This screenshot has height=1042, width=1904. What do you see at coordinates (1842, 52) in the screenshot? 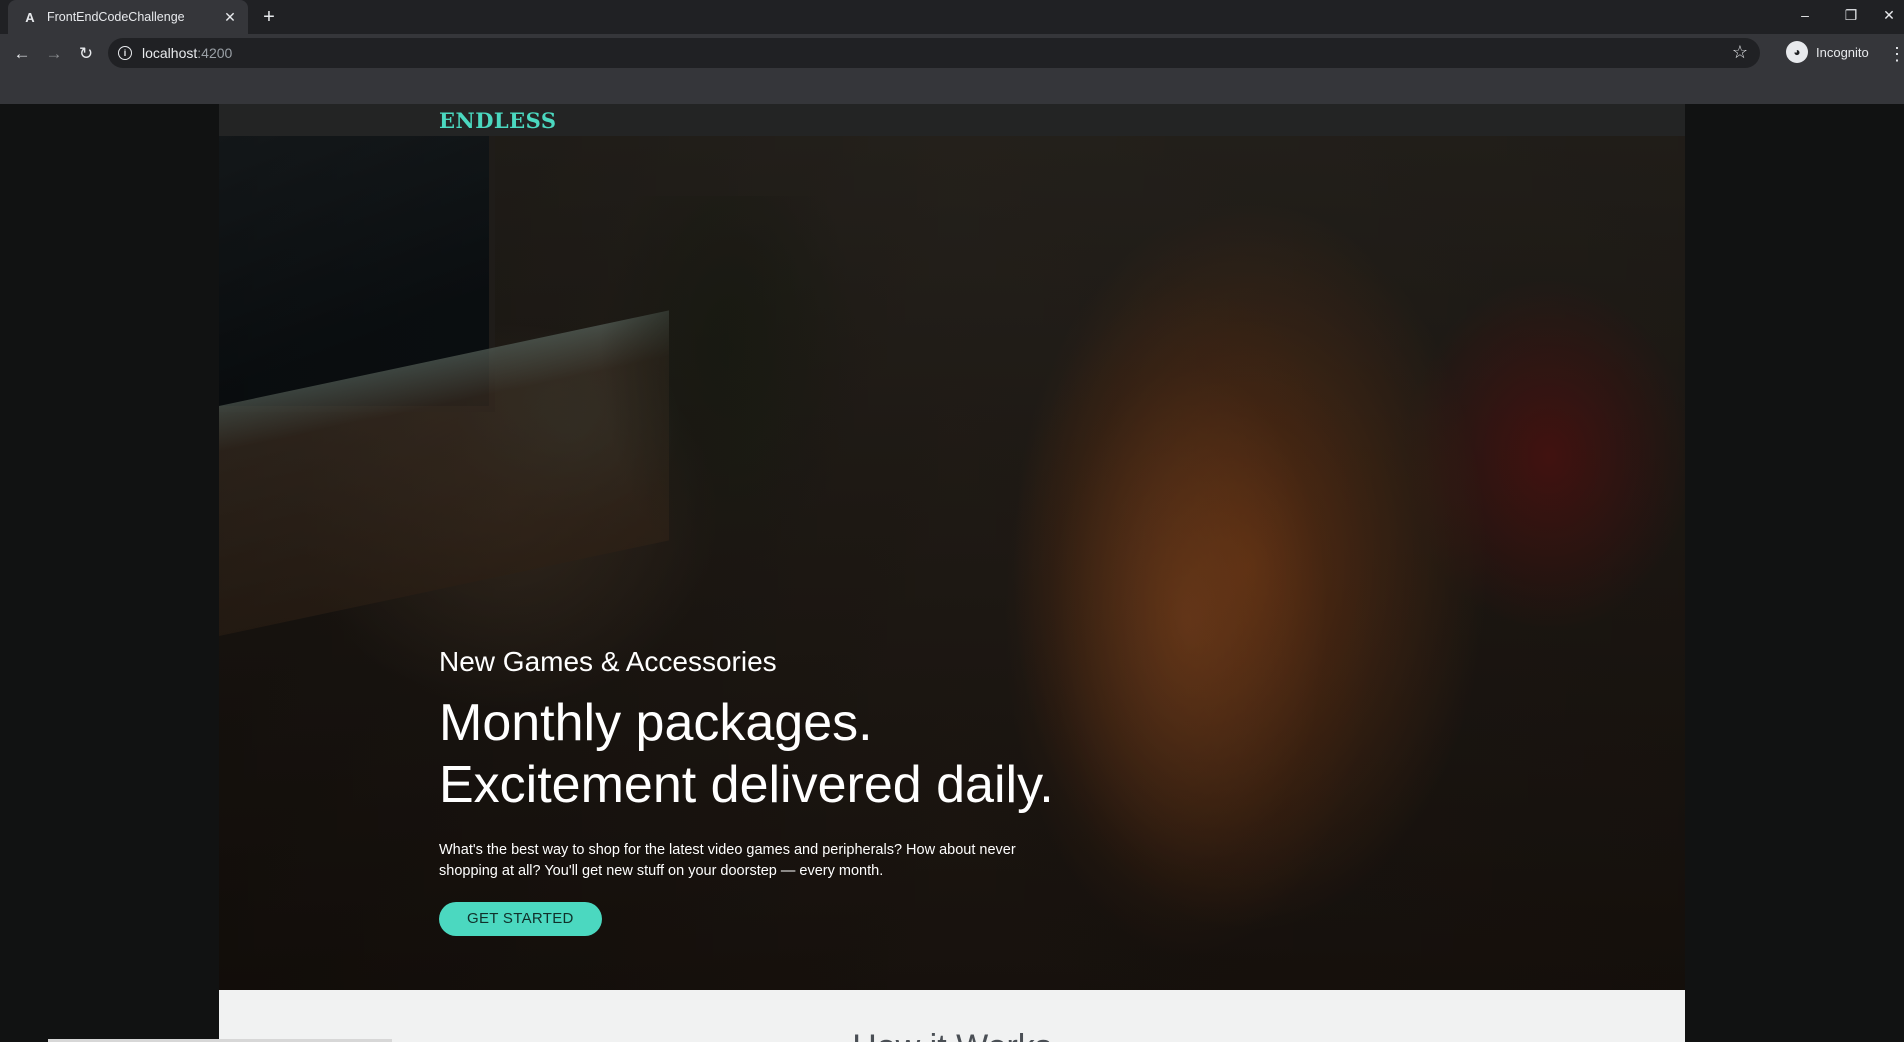
I see `incognito-label: Incognito` at bounding box center [1842, 52].